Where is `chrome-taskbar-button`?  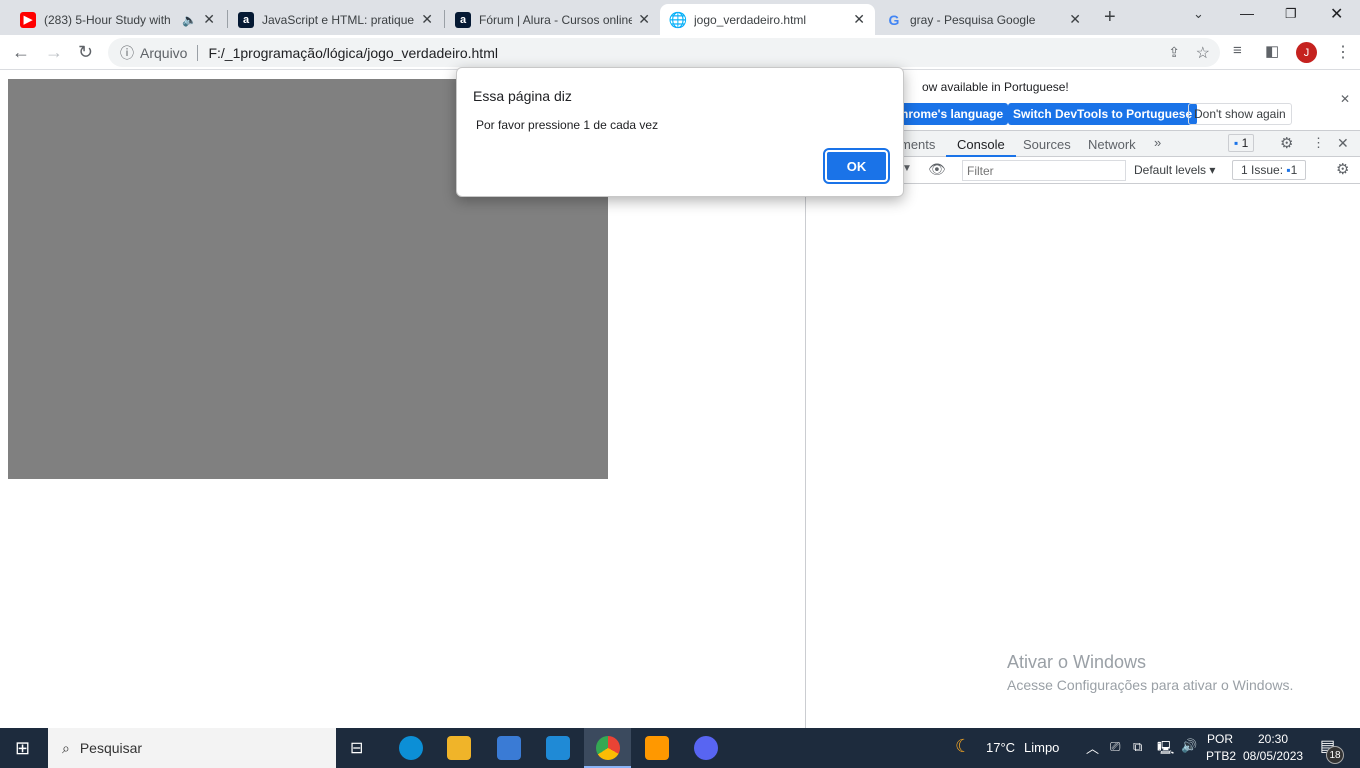
chrome-taskbar-button is located at coordinates (607, 748).